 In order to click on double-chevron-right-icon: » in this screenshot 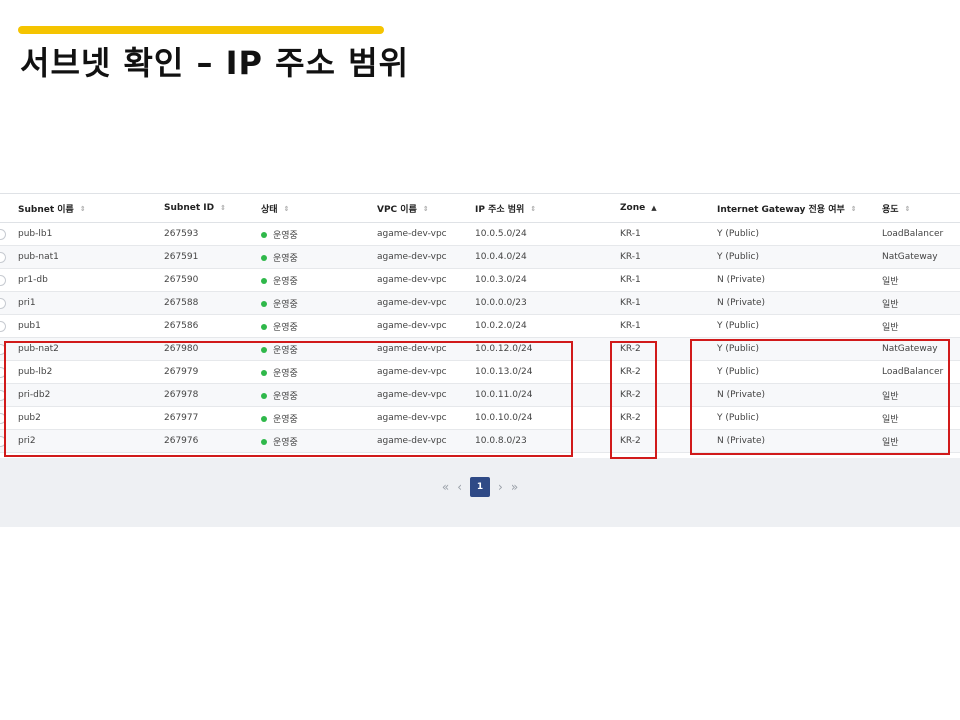, I will do `click(514, 487)`.